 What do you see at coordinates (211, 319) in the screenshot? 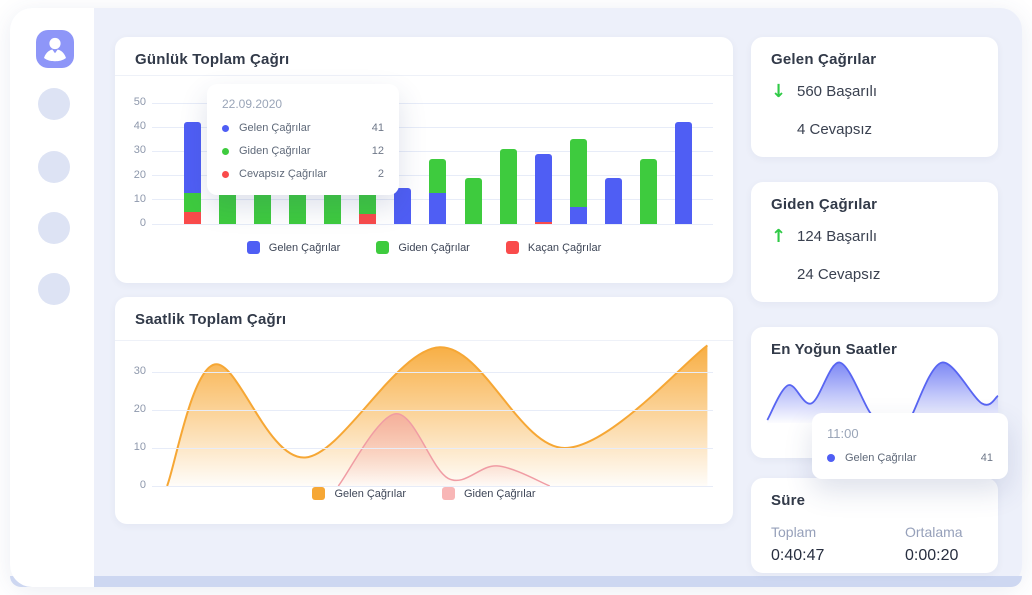
I see `hourly-chart-title: Saatlik Toplam Çağrı` at bounding box center [211, 319].